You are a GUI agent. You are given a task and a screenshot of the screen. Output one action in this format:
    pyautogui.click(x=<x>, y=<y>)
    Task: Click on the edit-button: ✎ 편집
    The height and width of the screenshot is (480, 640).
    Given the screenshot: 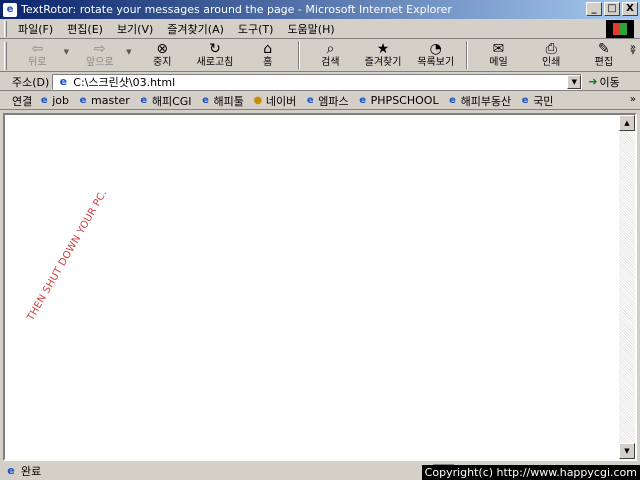 What is the action you would take?
    pyautogui.click(x=604, y=55)
    